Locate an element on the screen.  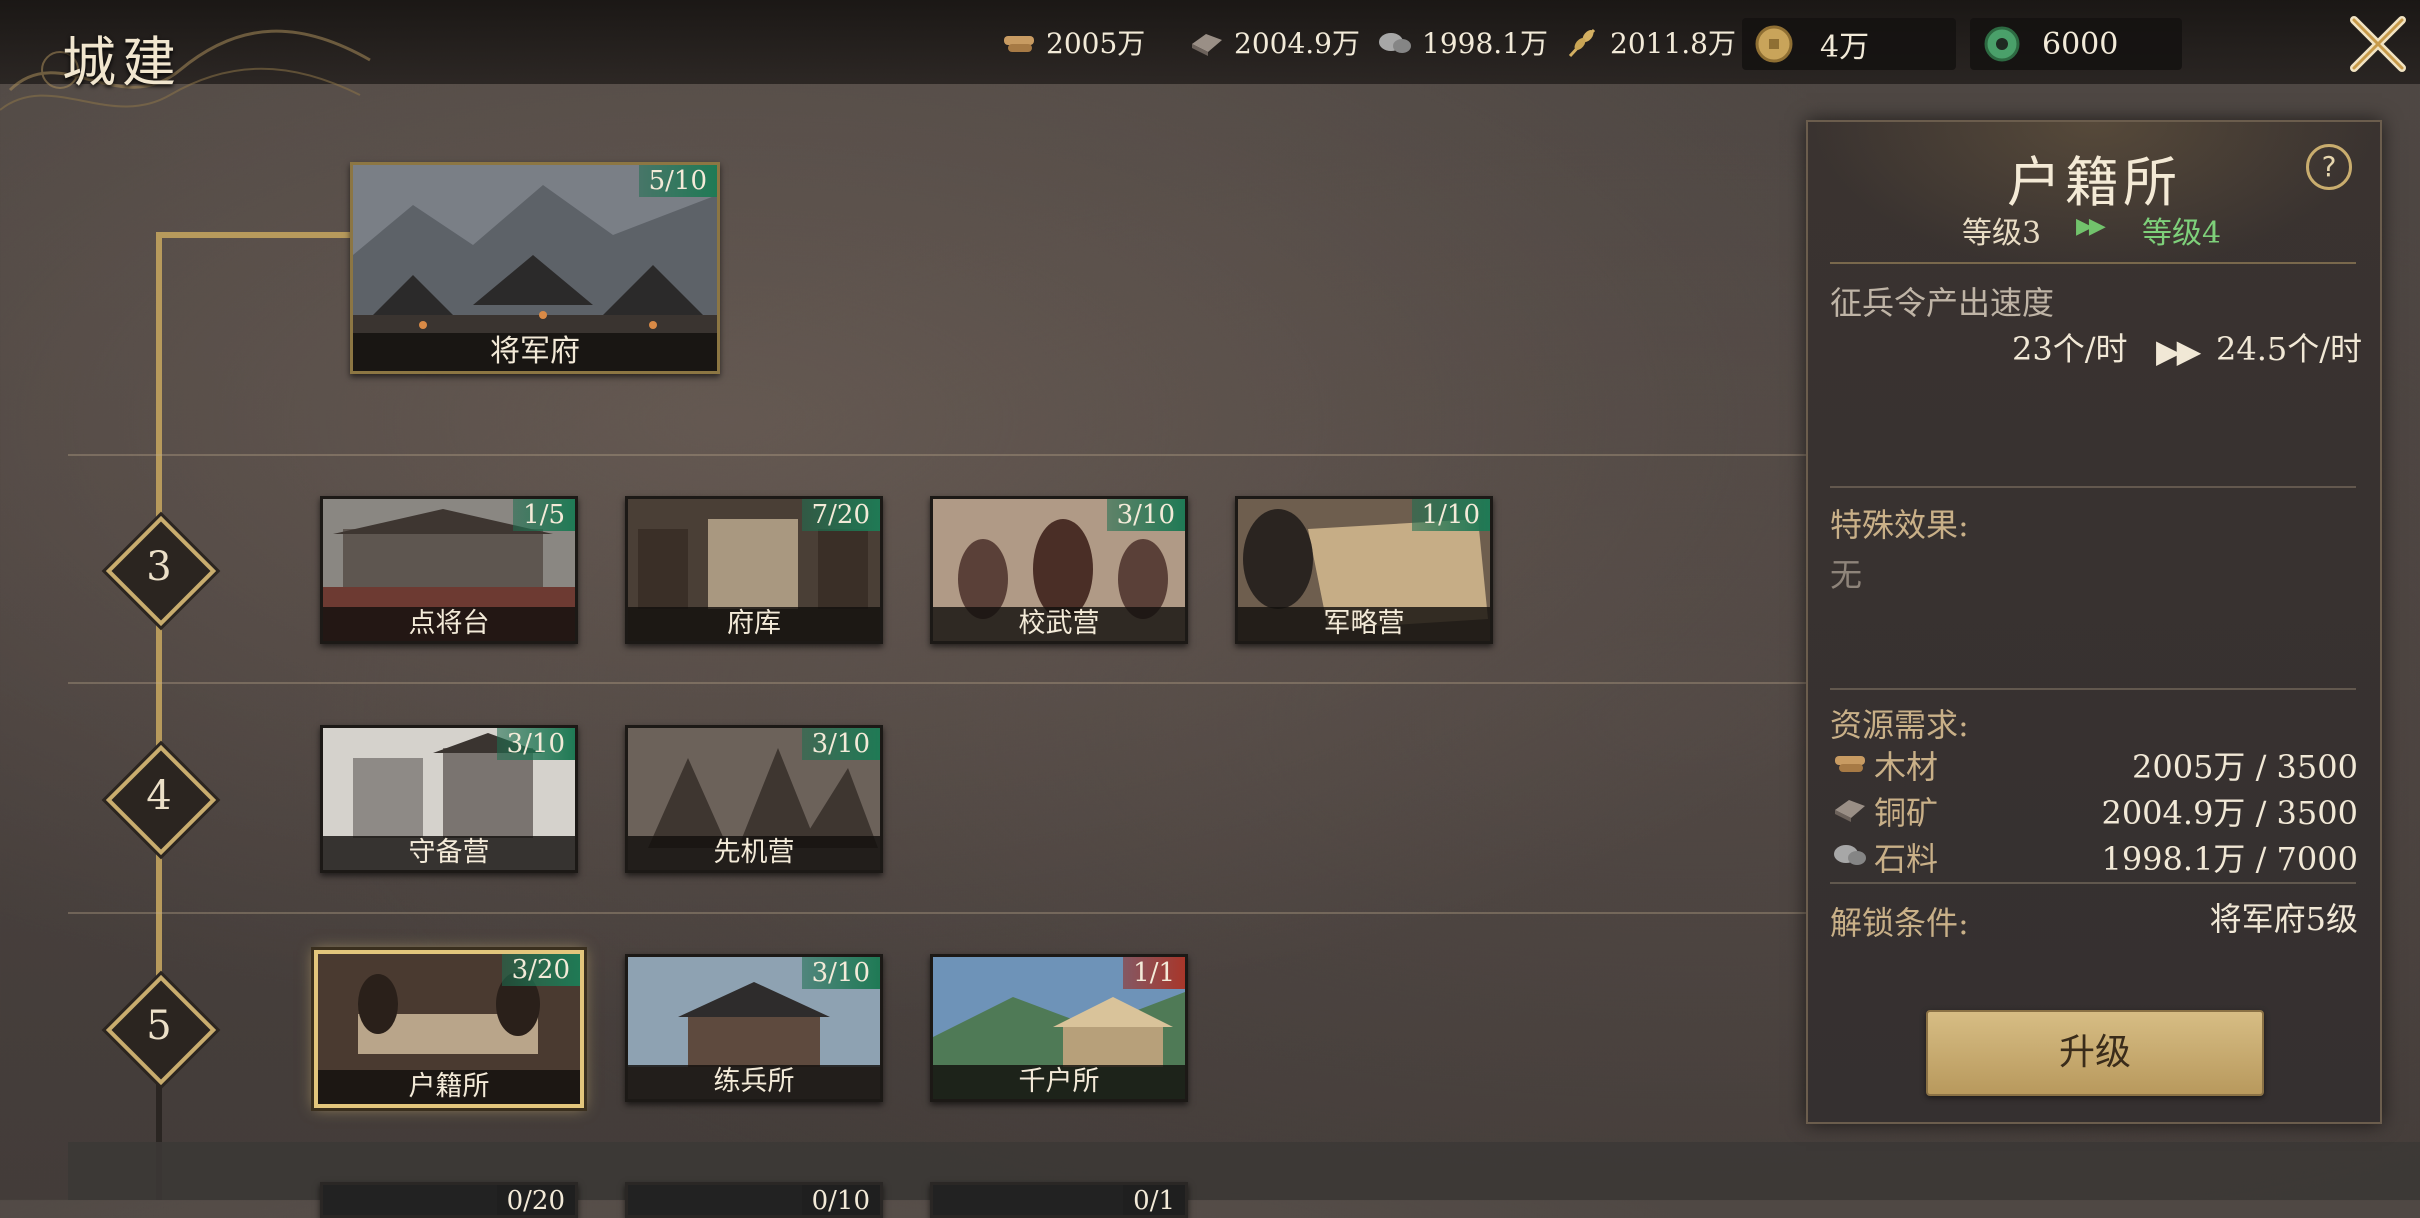
building-card: 1/1 千户所 is located at coordinates (1059, 1028).